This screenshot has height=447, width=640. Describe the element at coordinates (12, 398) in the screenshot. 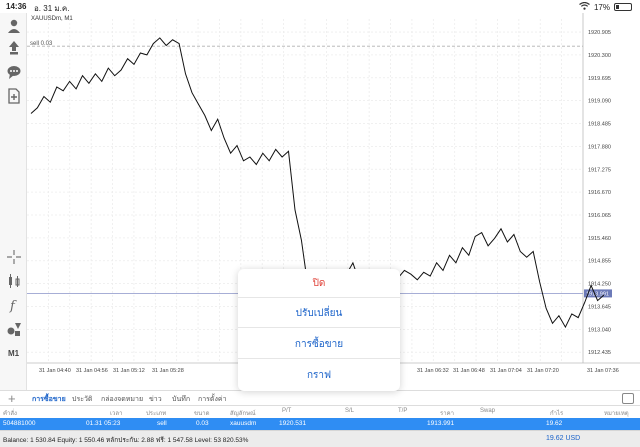

I see `add-icon: +` at that location.